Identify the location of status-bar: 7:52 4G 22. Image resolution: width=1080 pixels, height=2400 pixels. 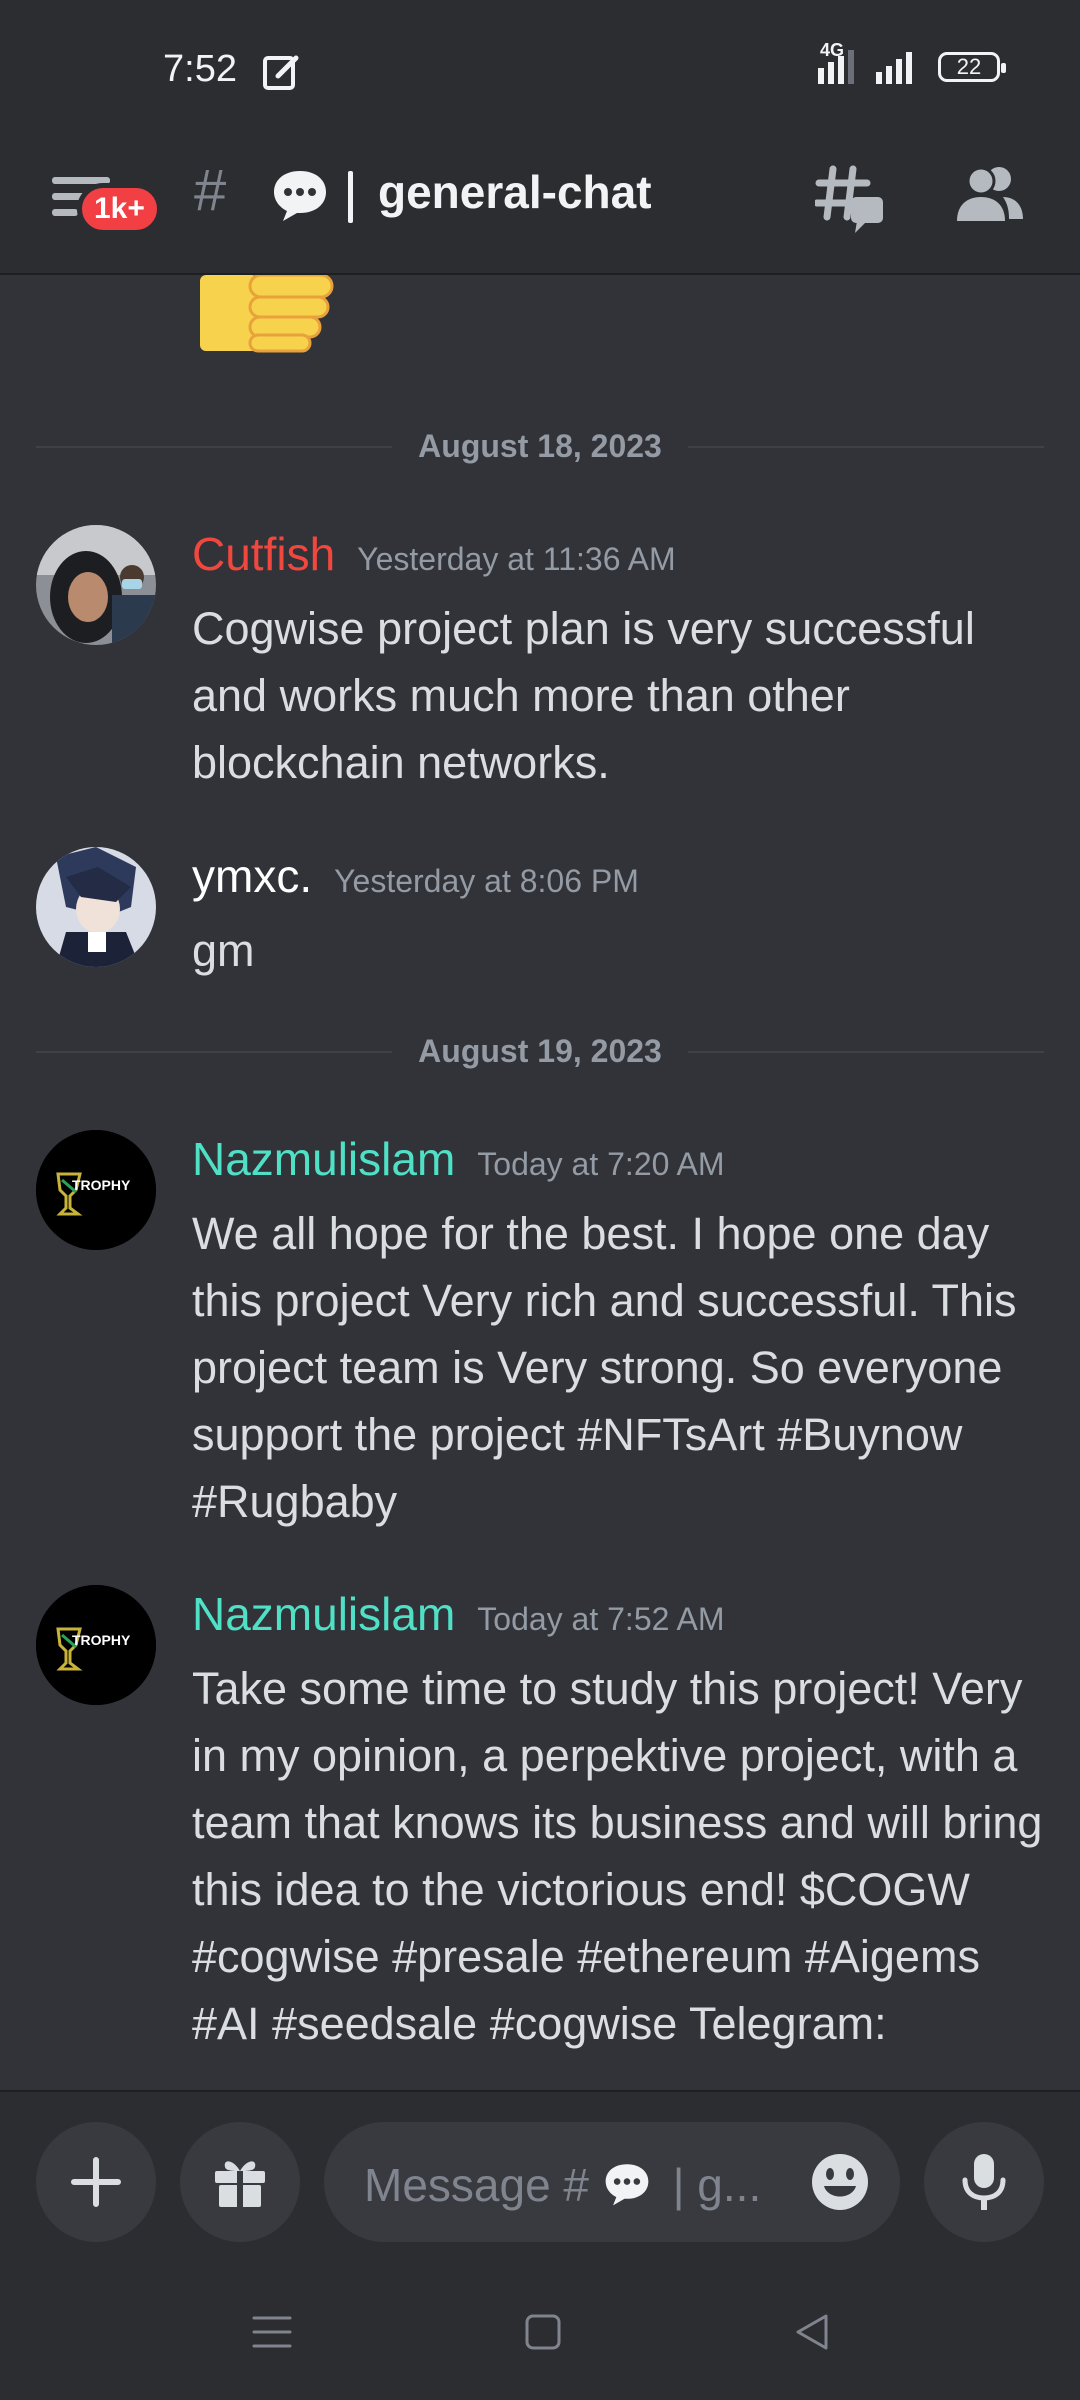
(540, 67).